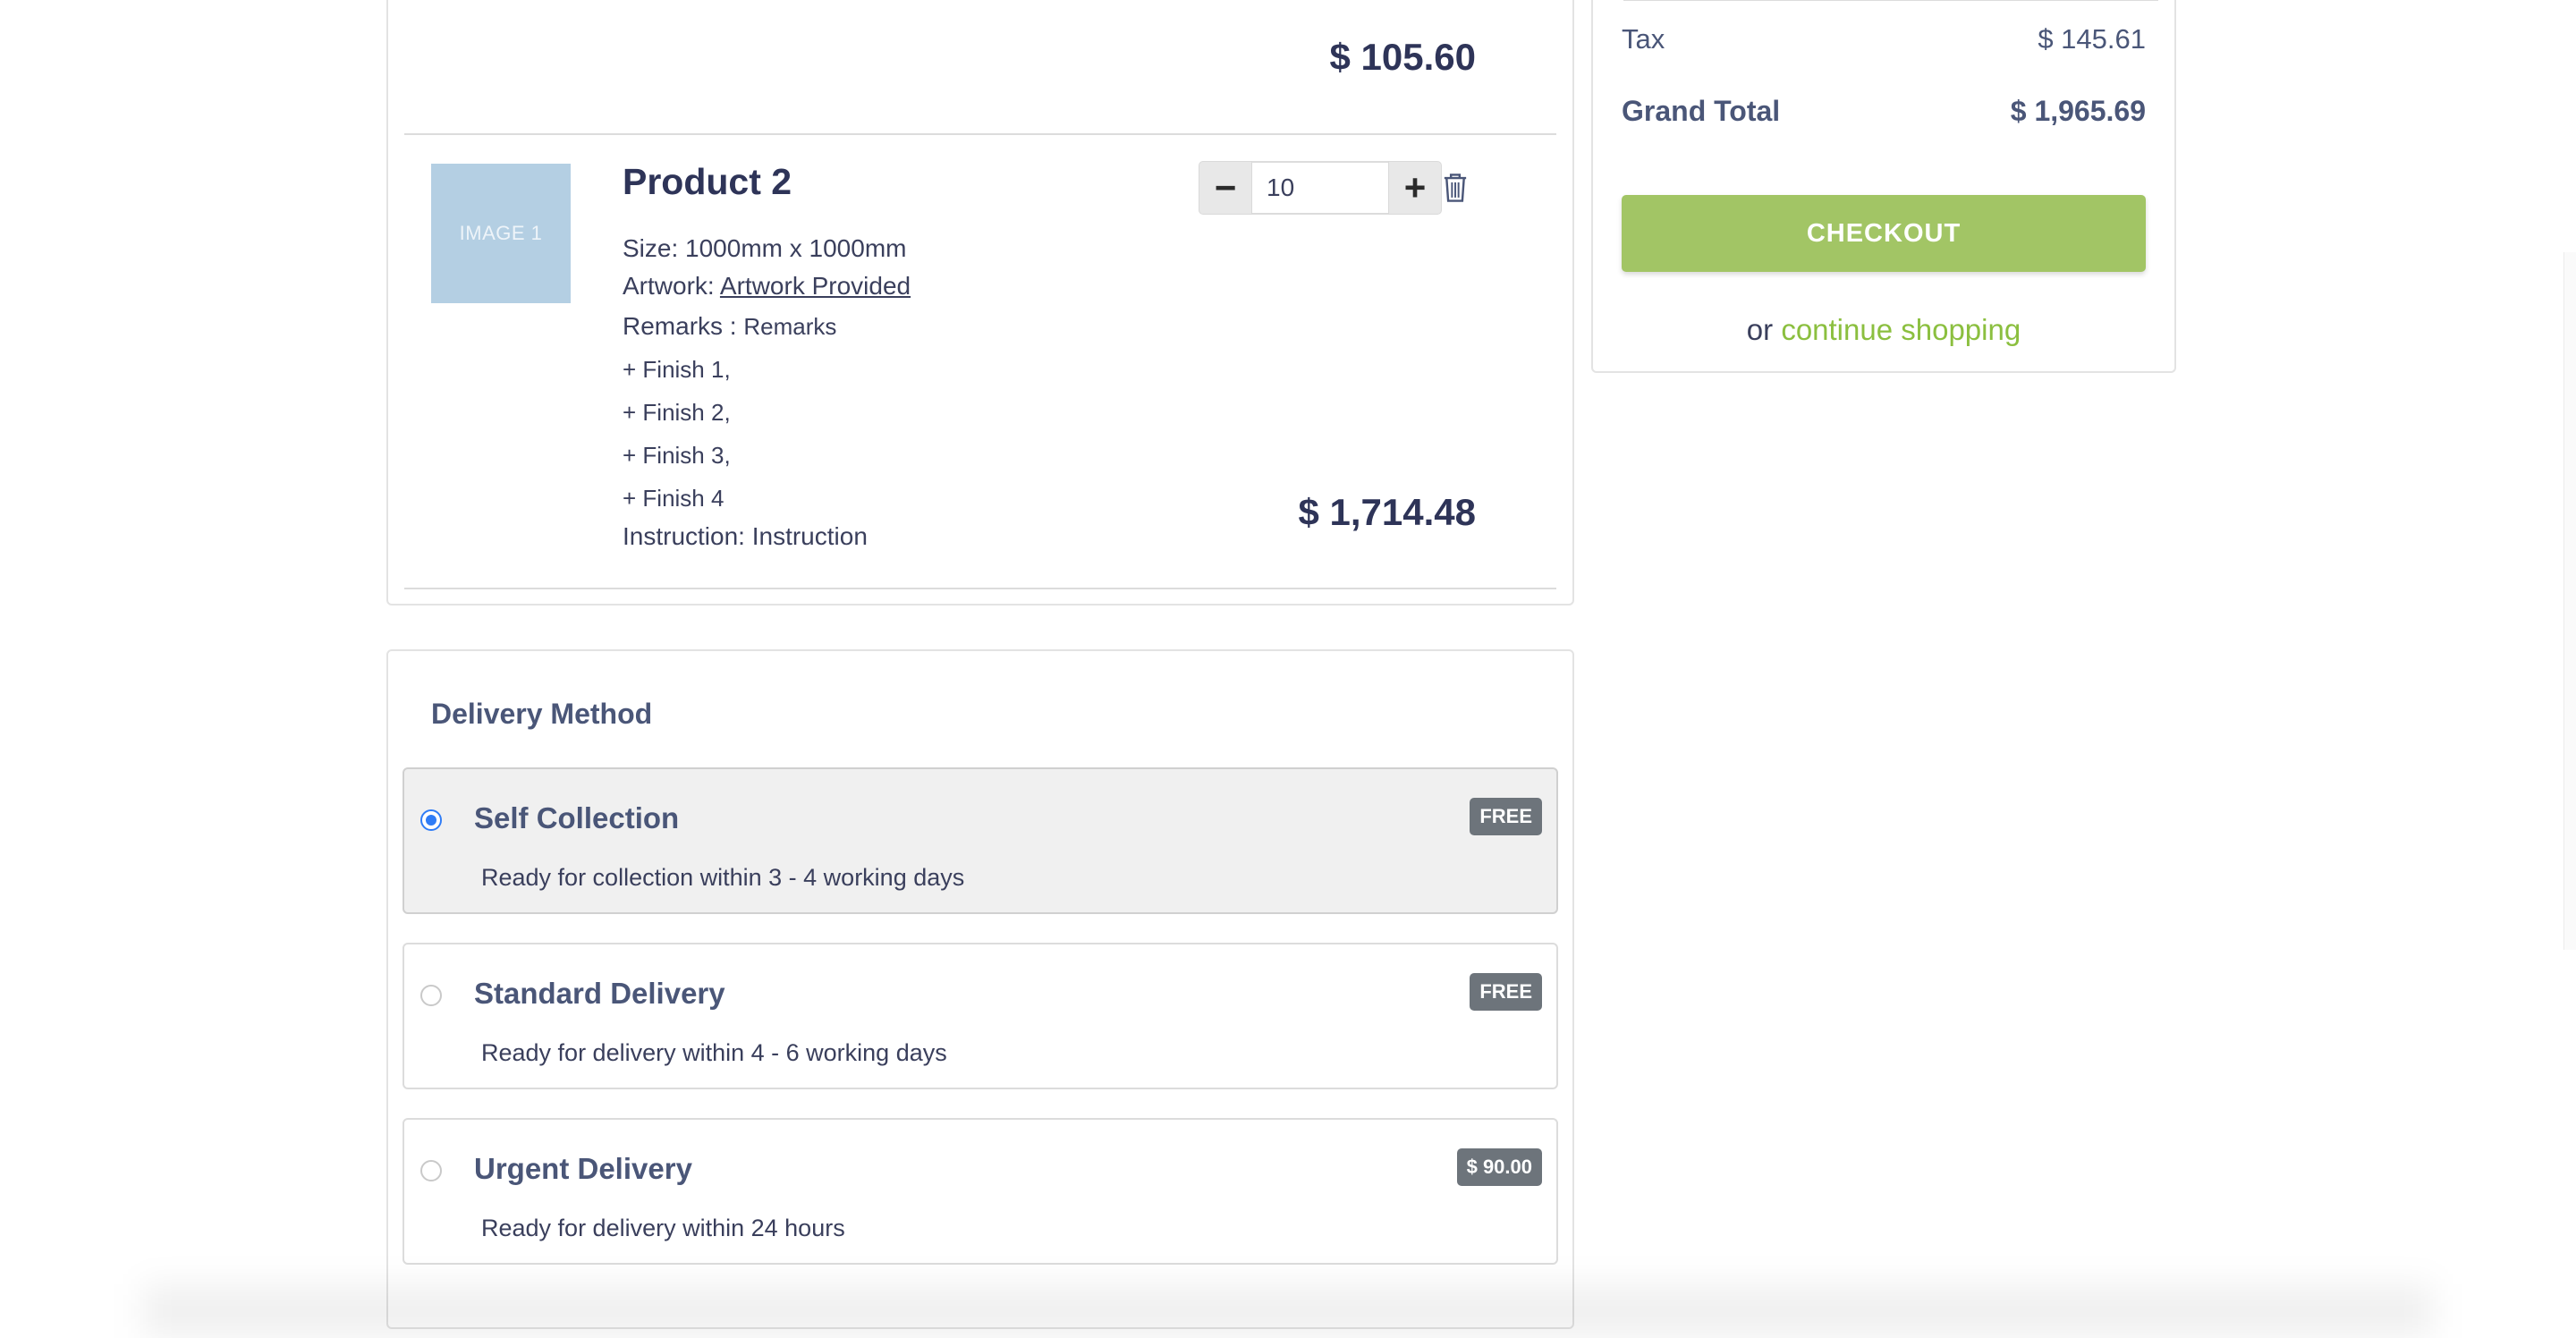 Image resolution: width=2576 pixels, height=1338 pixels. I want to click on quantity-stepper: − +, so click(1320, 188).